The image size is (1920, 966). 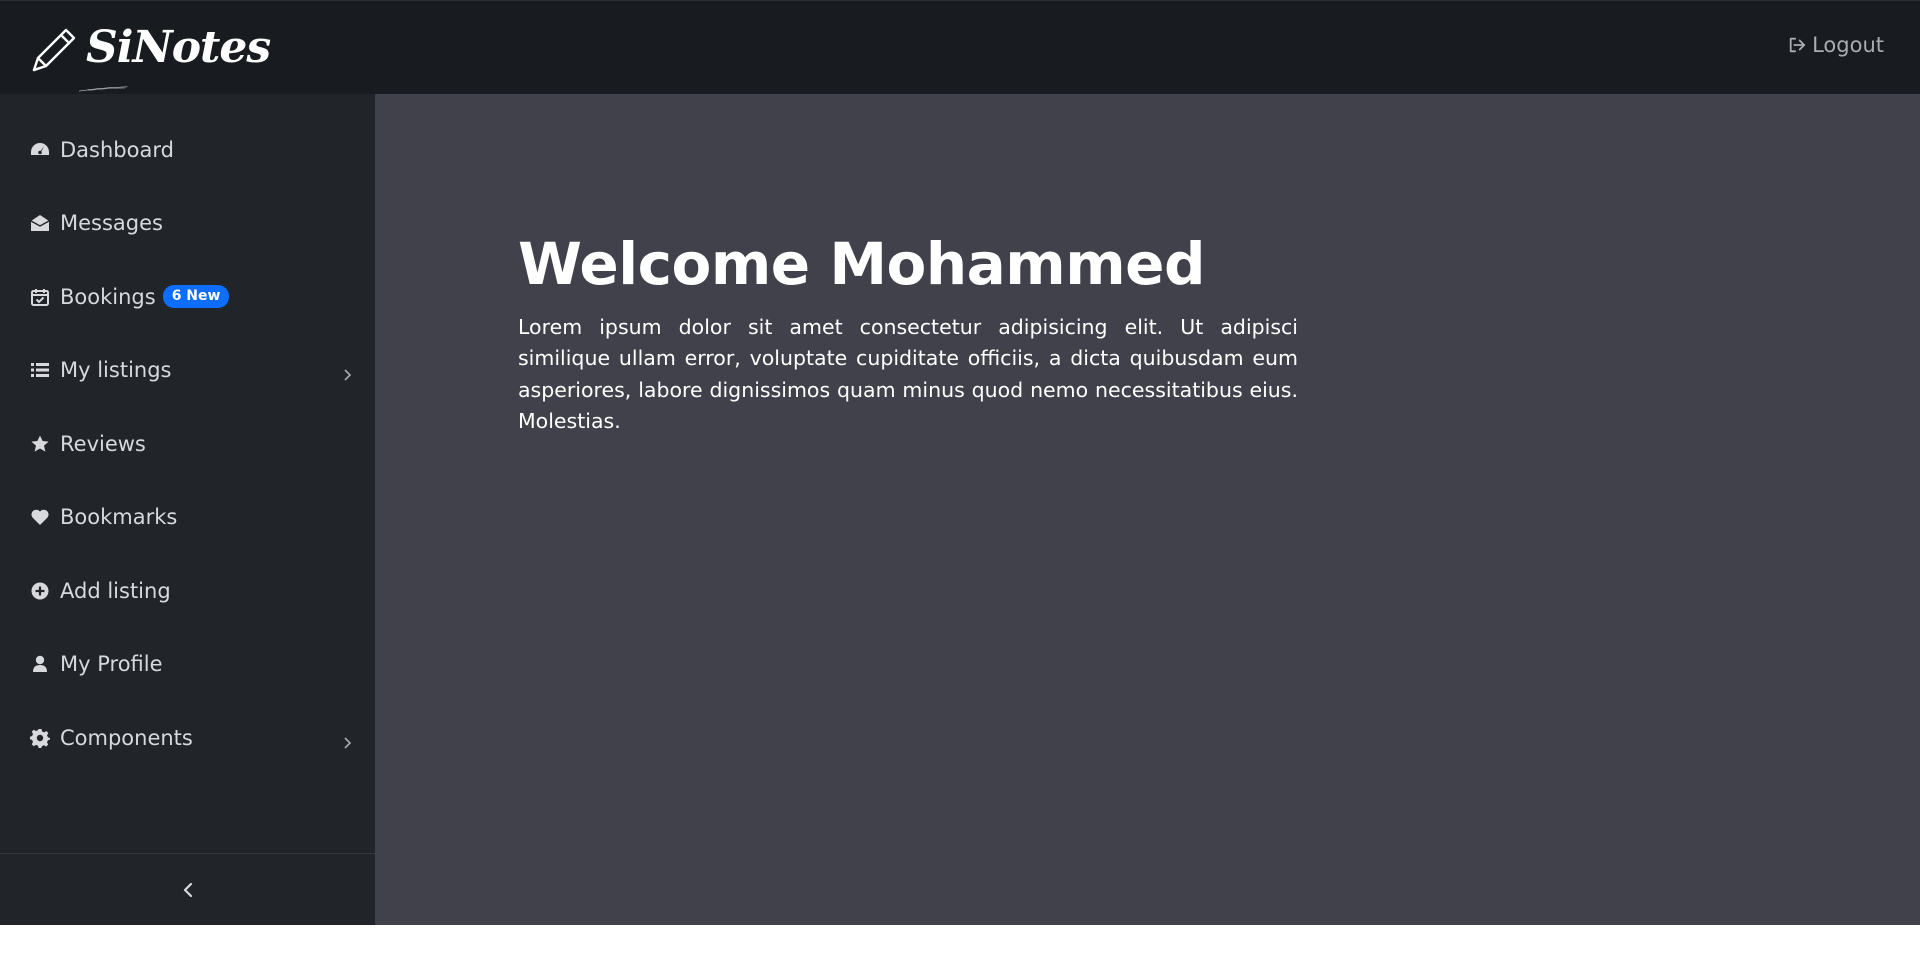 What do you see at coordinates (187, 665) in the screenshot?
I see `sidebar-item-my-profile: My Profile` at bounding box center [187, 665].